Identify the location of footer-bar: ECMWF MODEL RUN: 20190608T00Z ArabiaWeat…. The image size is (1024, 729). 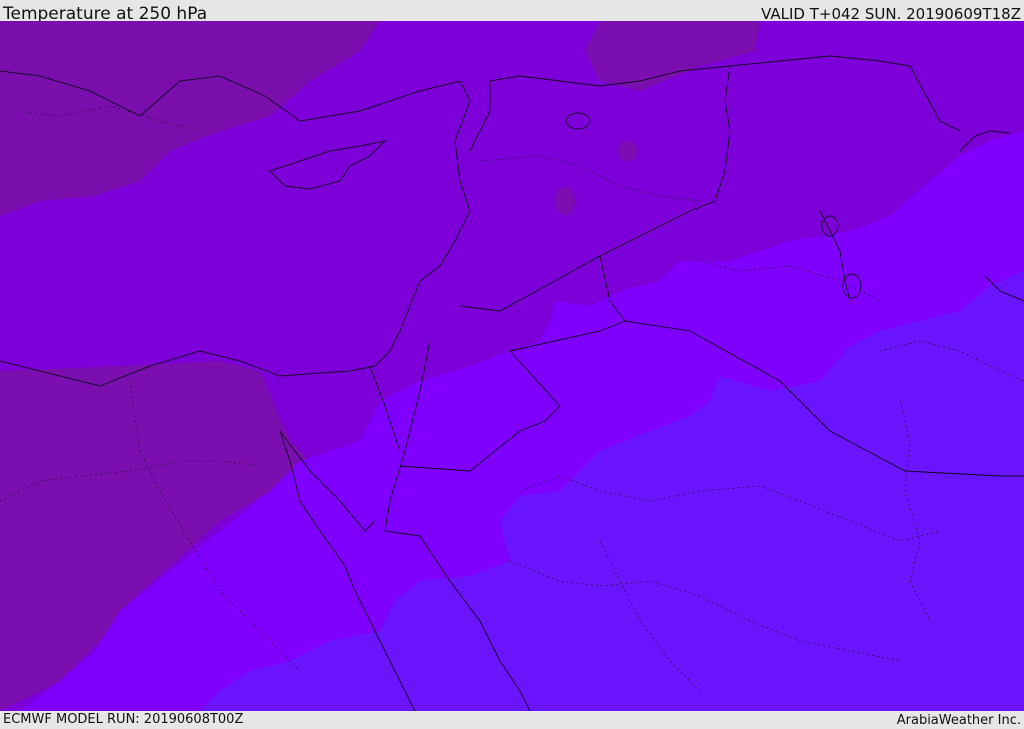
(512, 720).